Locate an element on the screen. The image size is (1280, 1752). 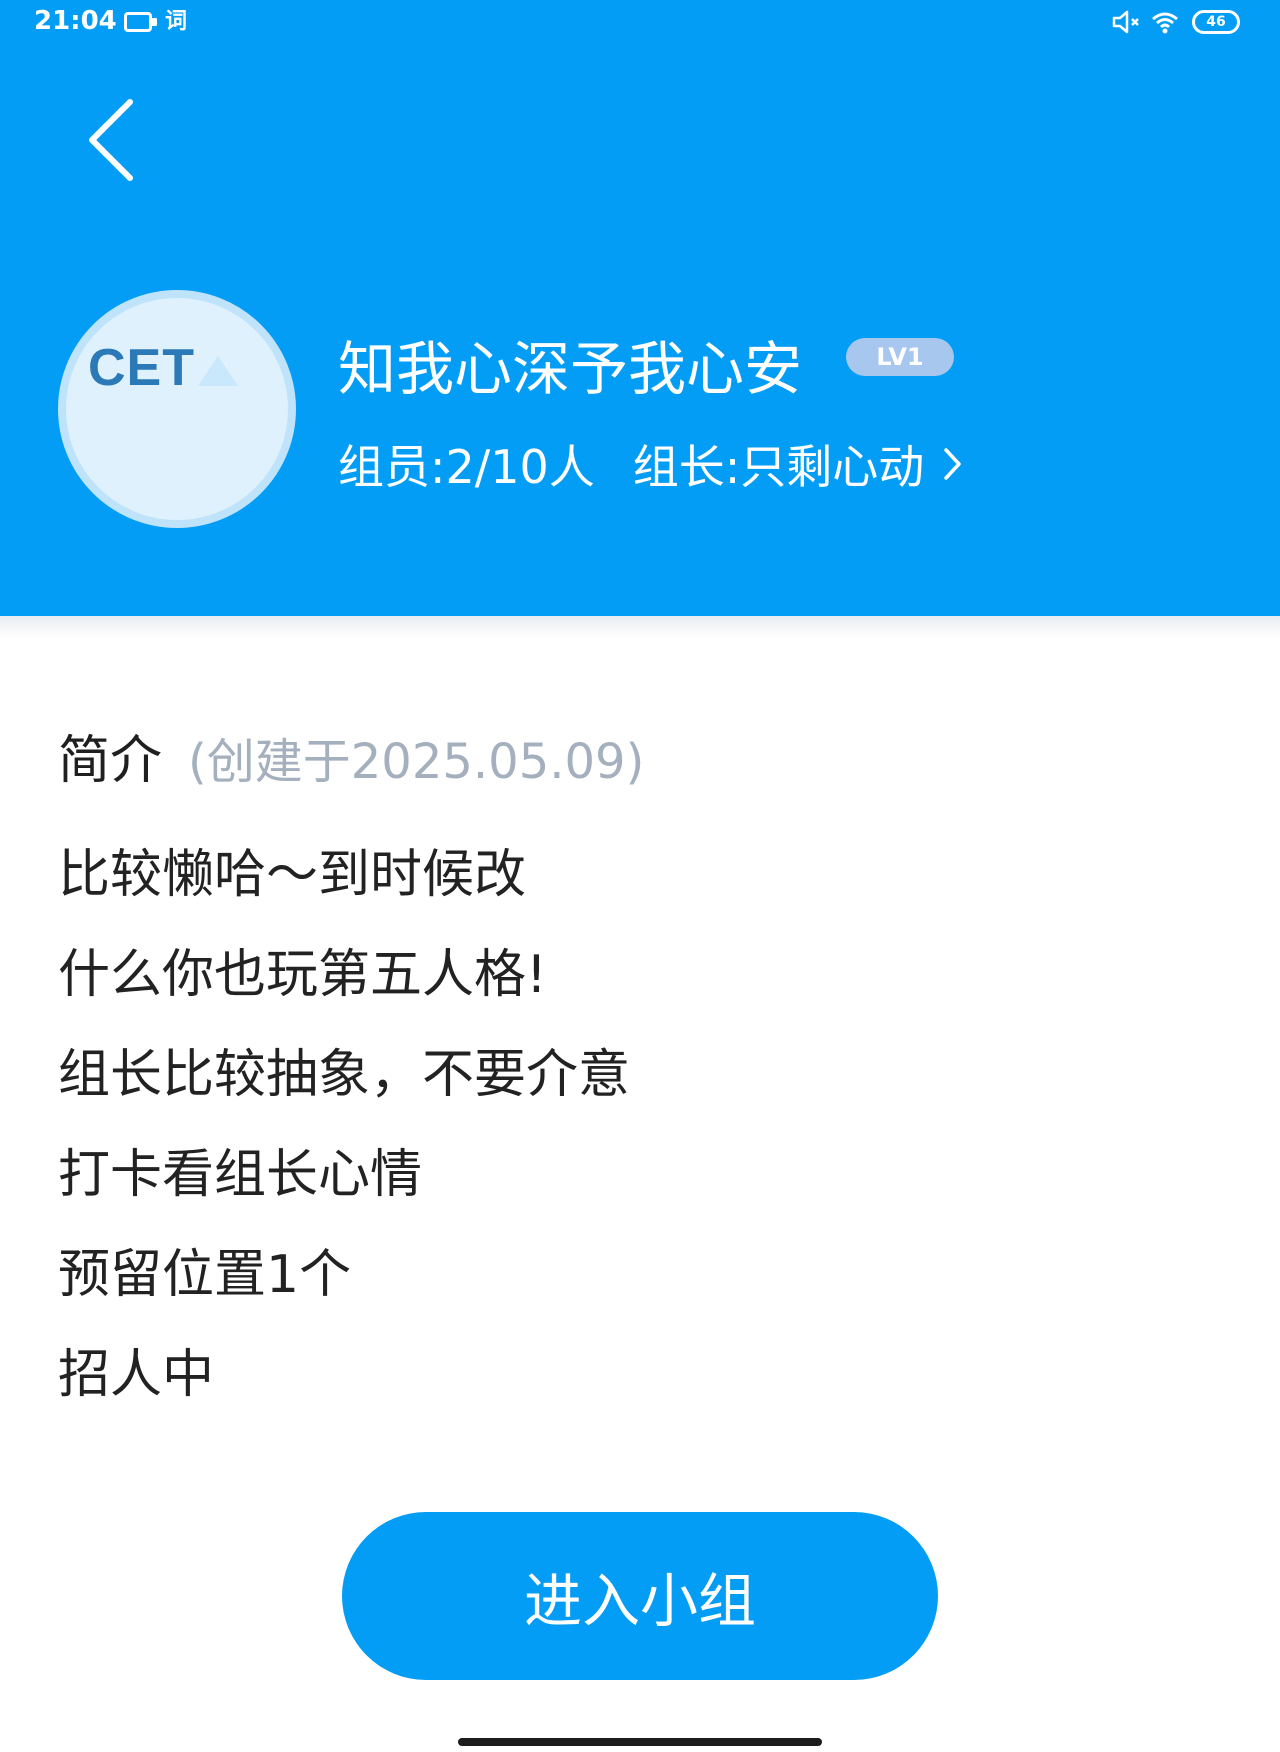
intro-line: 预留位置1个 is located at coordinates (205, 1275).